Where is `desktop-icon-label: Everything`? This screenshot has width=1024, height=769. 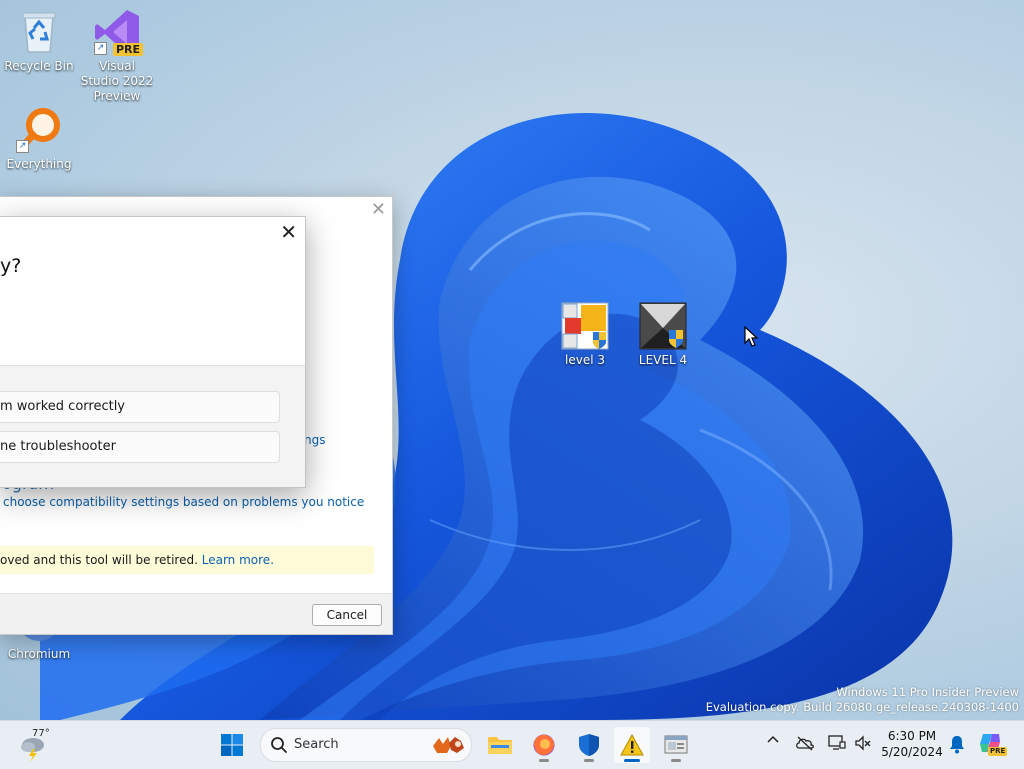 desktop-icon-label: Everything is located at coordinates (39, 164).